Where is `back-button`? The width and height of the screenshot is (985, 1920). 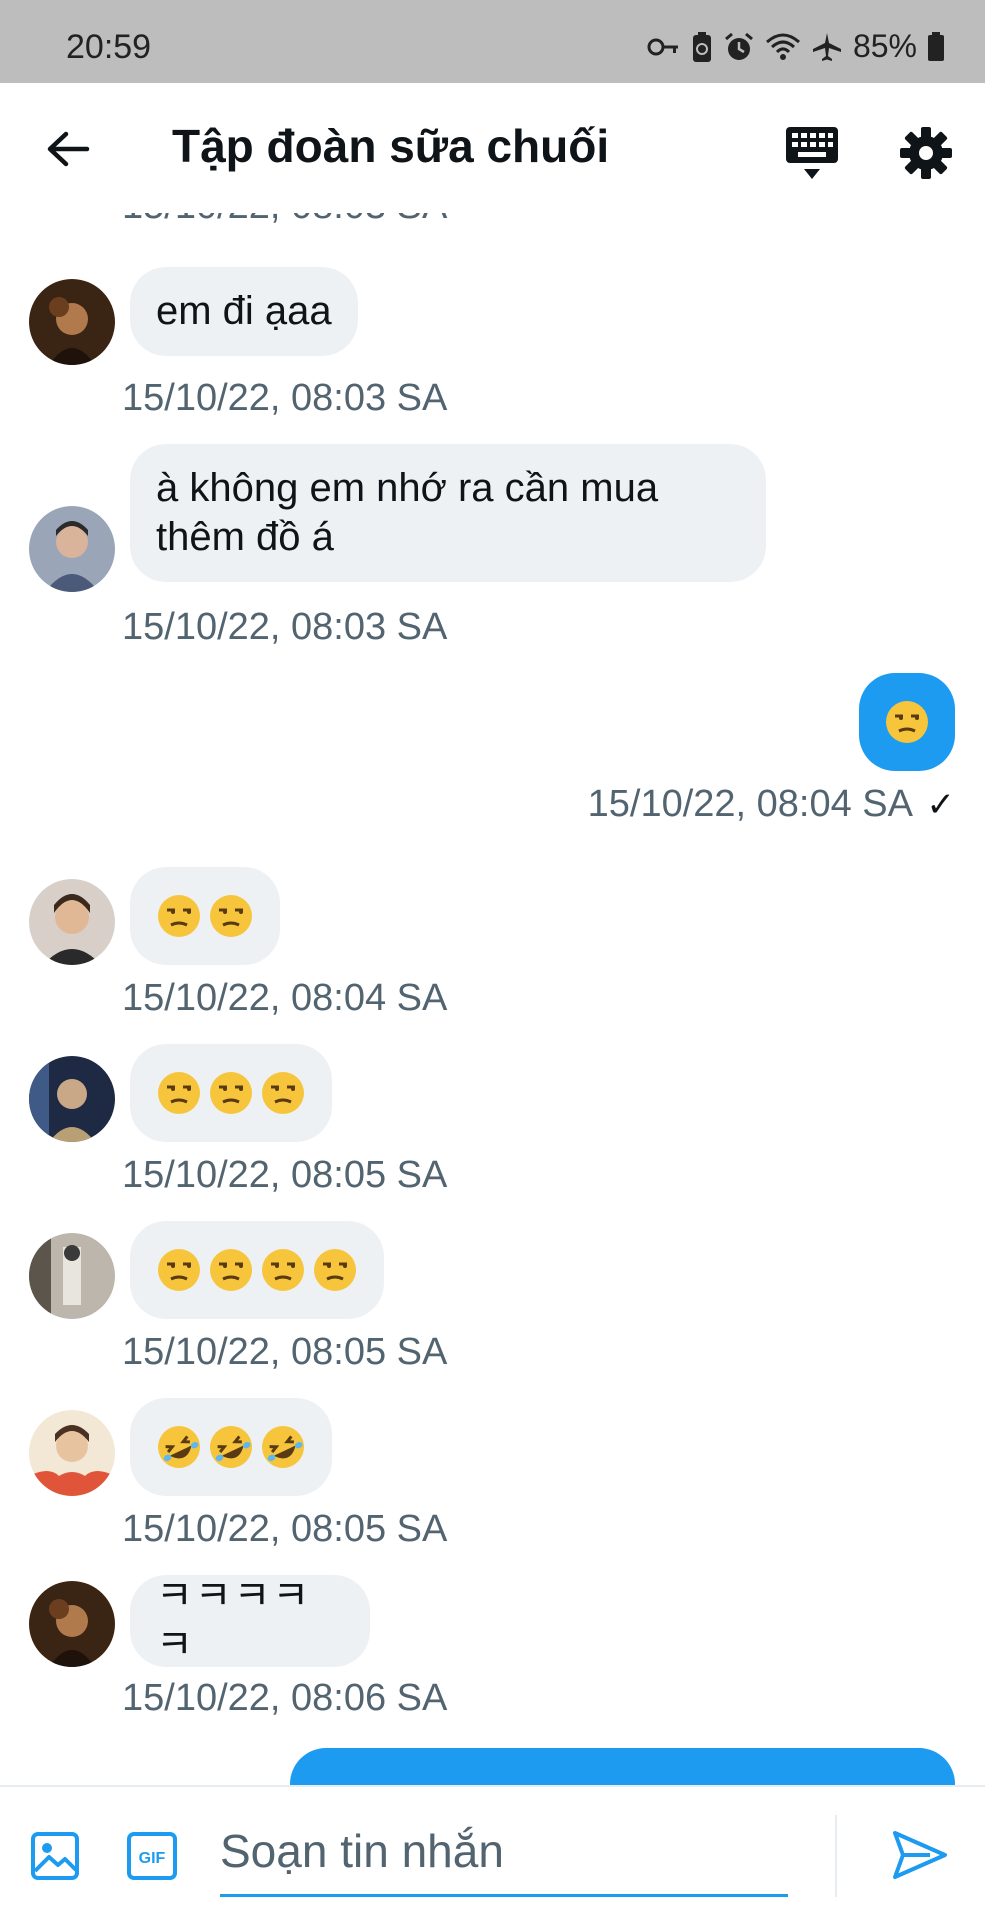 back-button is located at coordinates (68, 149).